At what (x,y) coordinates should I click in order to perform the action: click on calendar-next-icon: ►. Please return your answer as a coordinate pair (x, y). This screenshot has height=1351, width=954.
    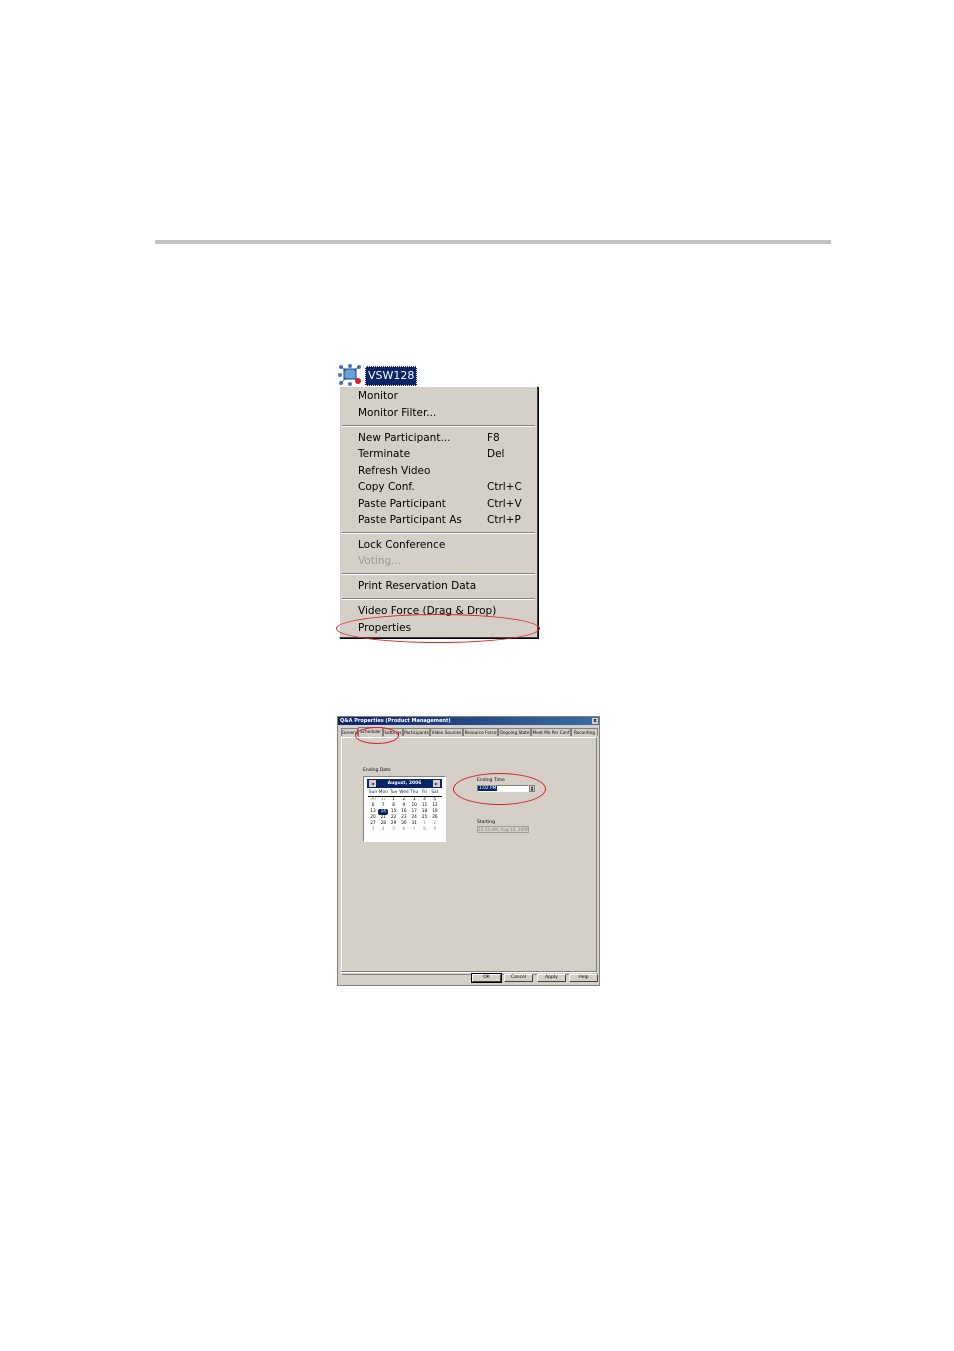
    Looking at the image, I should click on (436, 783).